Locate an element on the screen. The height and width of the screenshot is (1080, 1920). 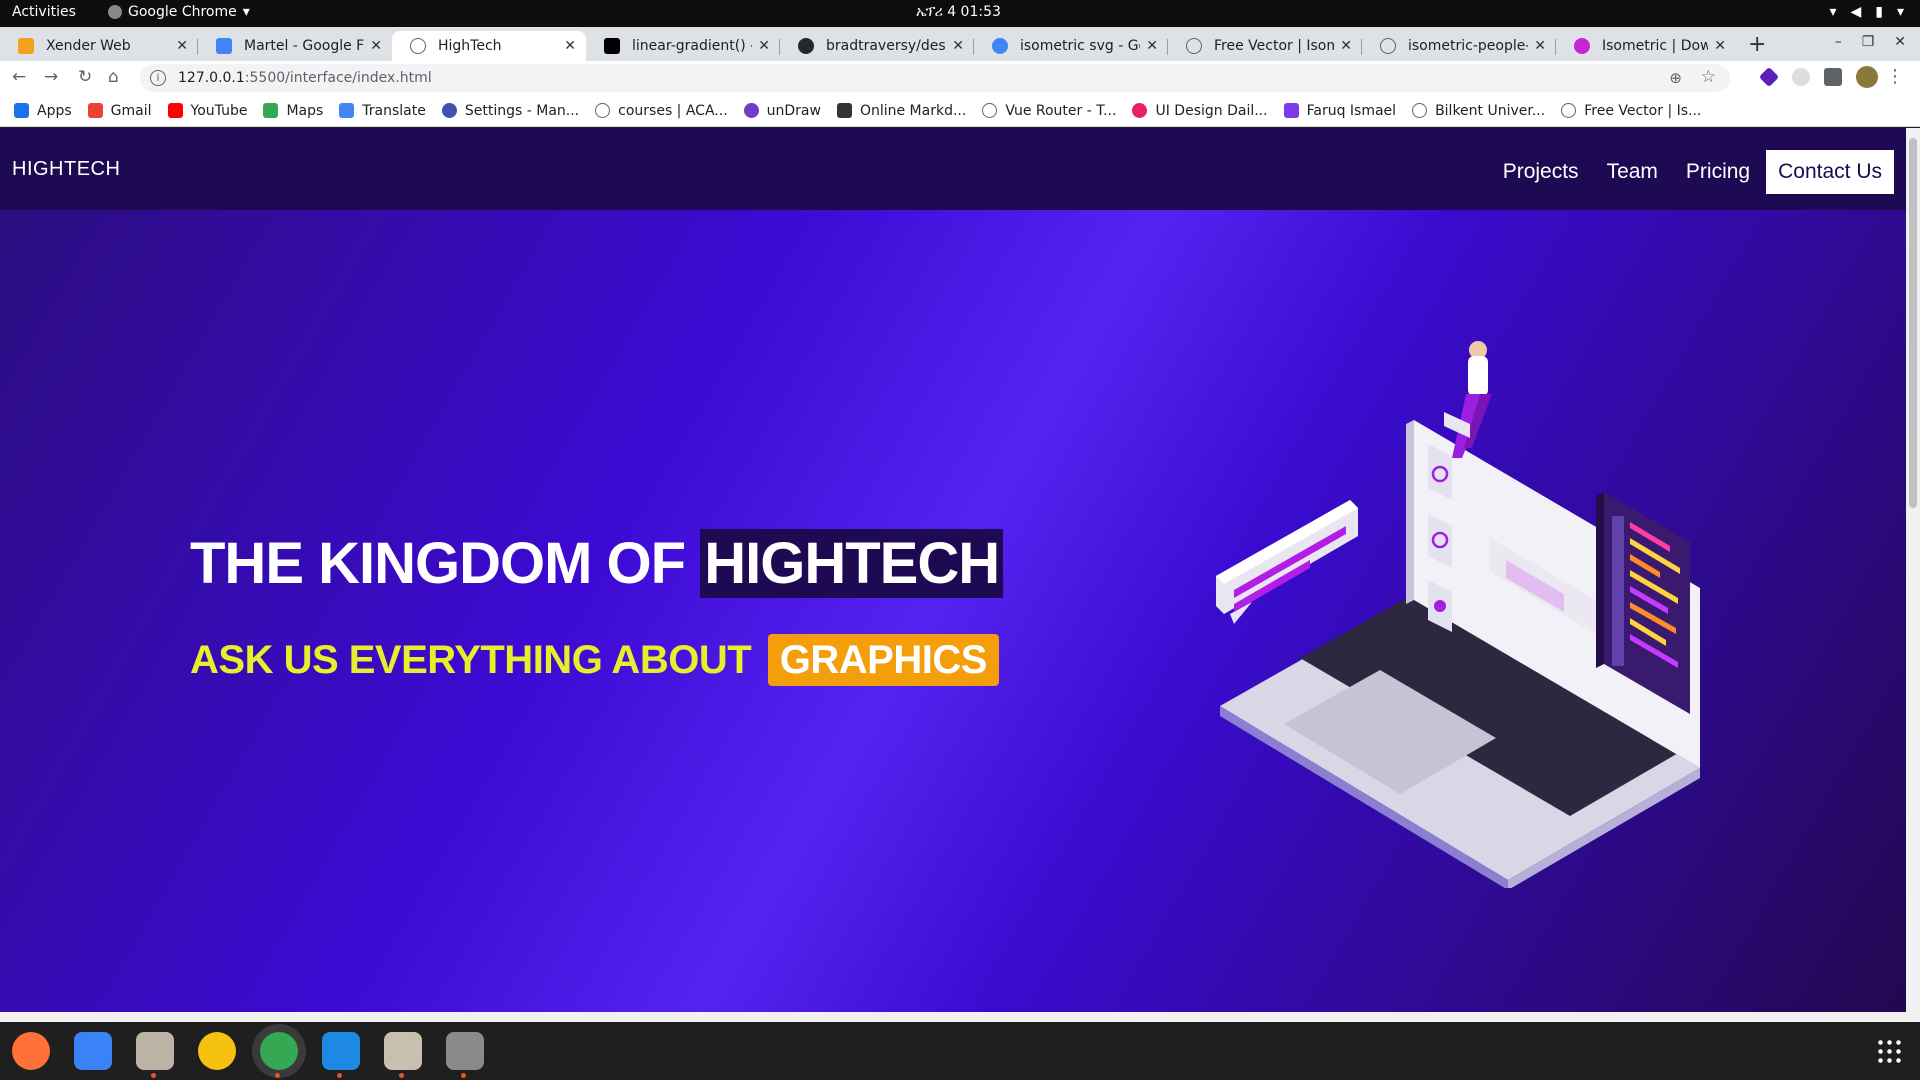
clock: ኤፕሪ 4 01:53 is located at coordinates (958, 12).